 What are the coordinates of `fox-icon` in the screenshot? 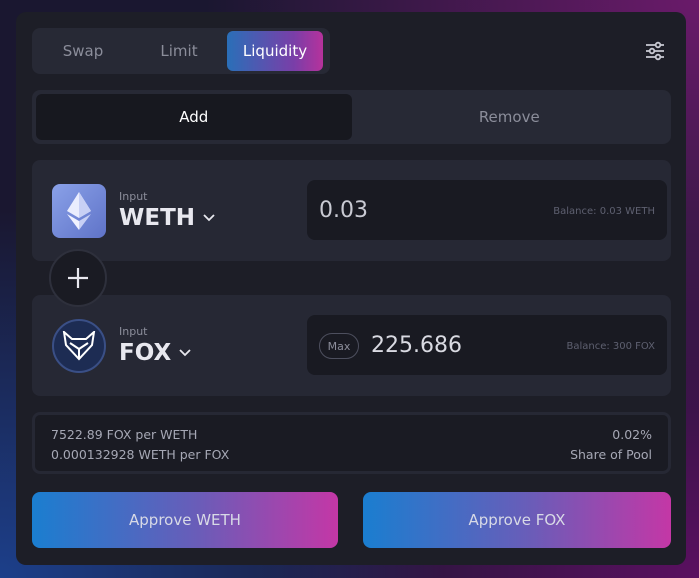 It's located at (79, 346).